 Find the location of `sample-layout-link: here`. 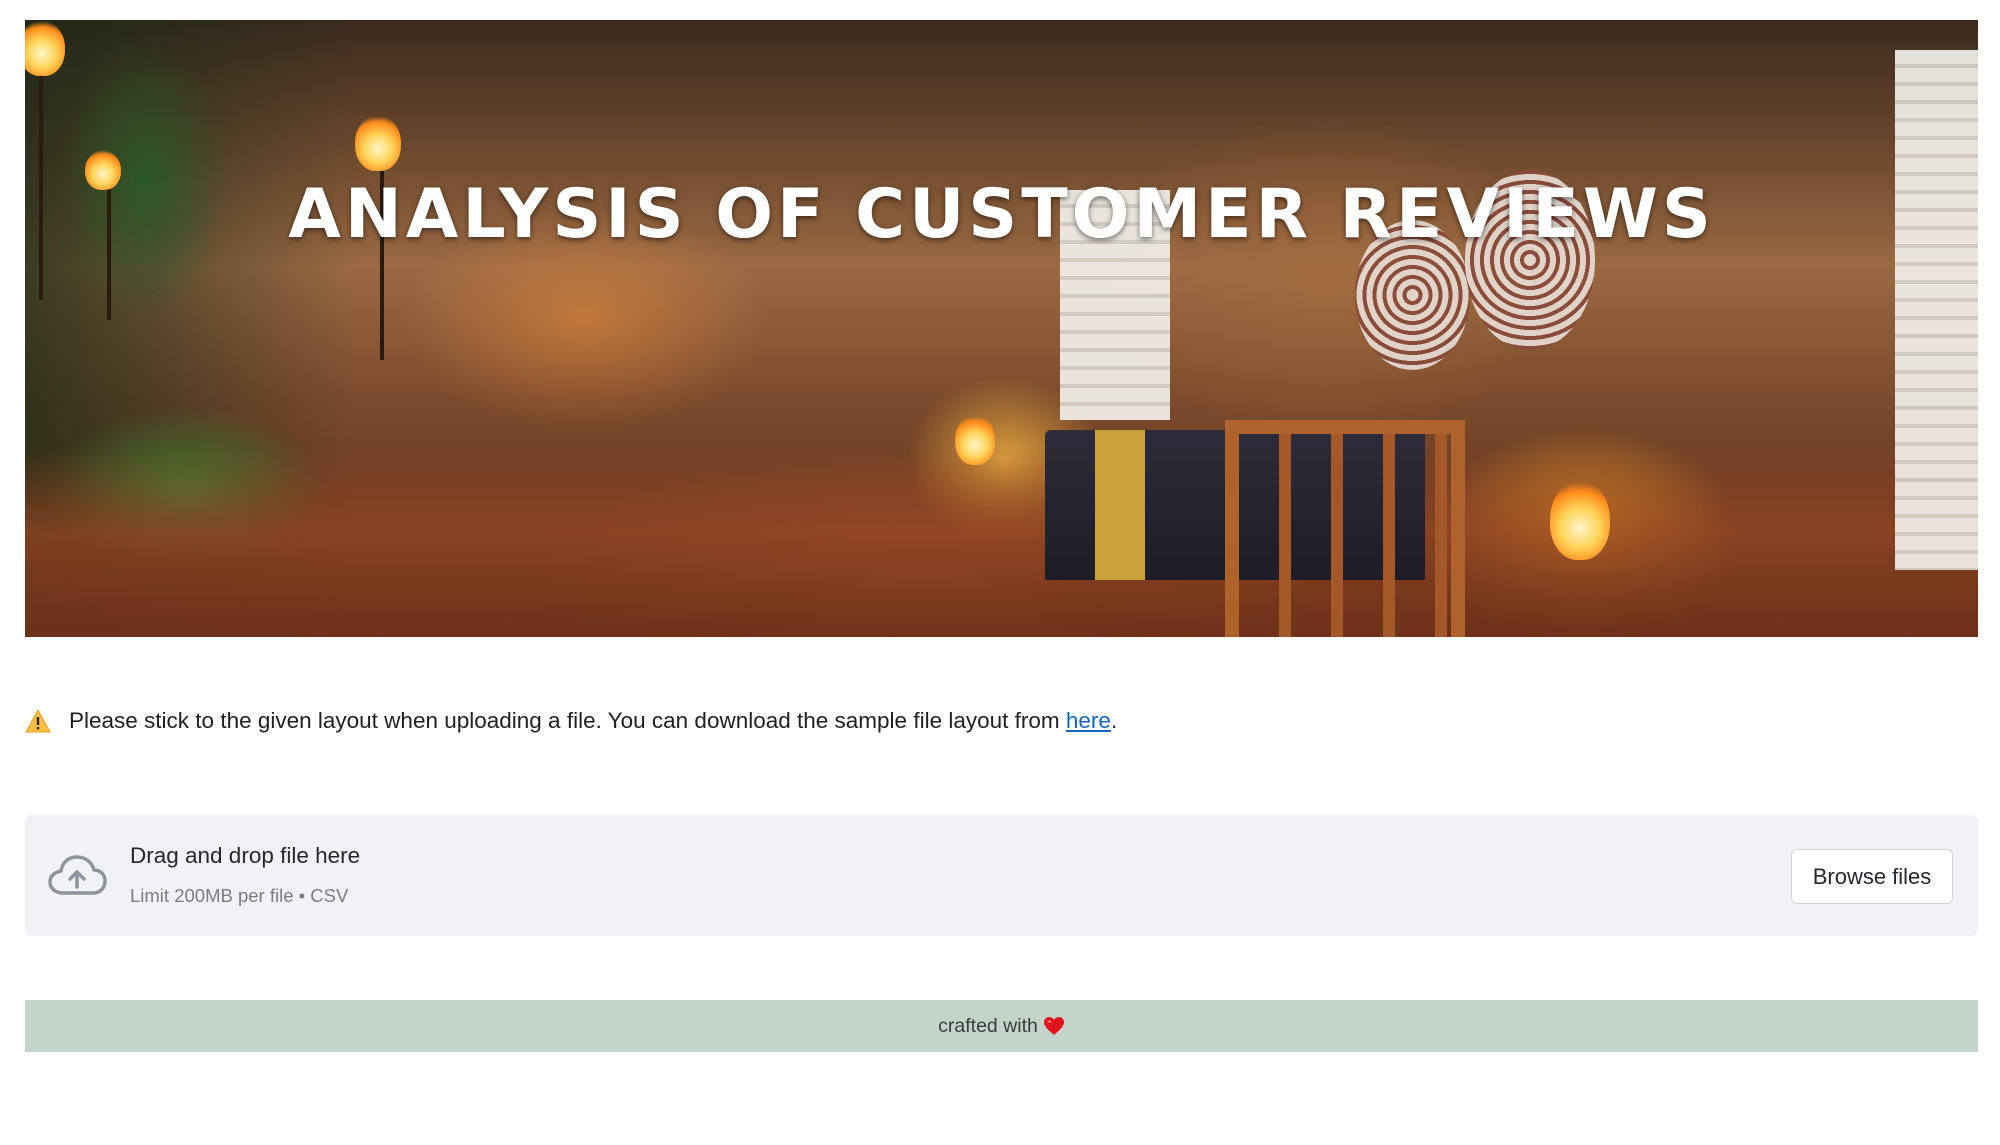

sample-layout-link: here is located at coordinates (1088, 721).